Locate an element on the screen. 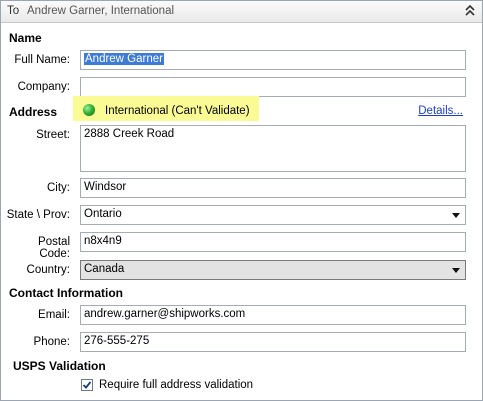 Image resolution: width=483 pixels, height=401 pixels. panel-header: To Andrew Garner, International is located at coordinates (241, 12).